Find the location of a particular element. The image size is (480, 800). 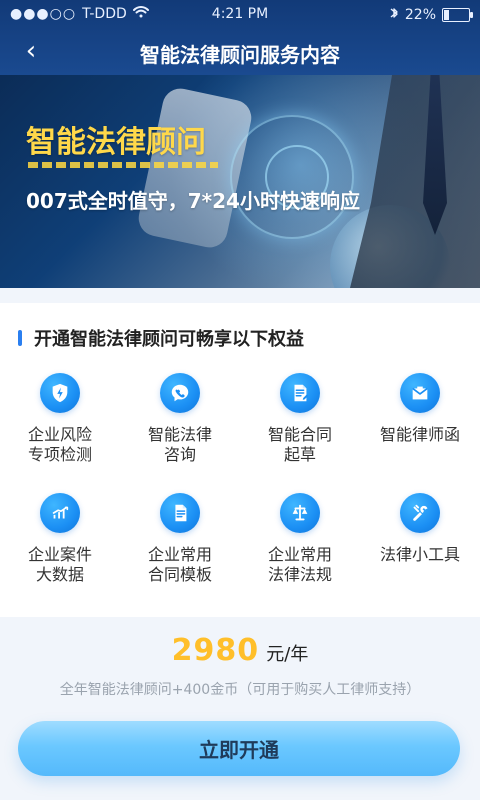

status-right: 22% is located at coordinates (431, 15).